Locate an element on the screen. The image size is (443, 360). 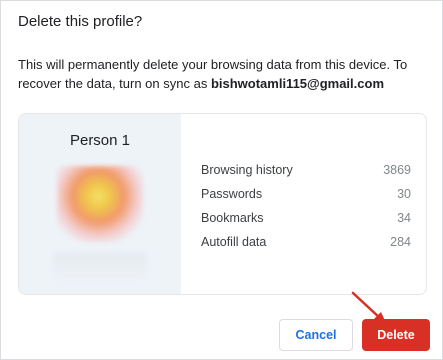
stat-value: 284 is located at coordinates (400, 242).